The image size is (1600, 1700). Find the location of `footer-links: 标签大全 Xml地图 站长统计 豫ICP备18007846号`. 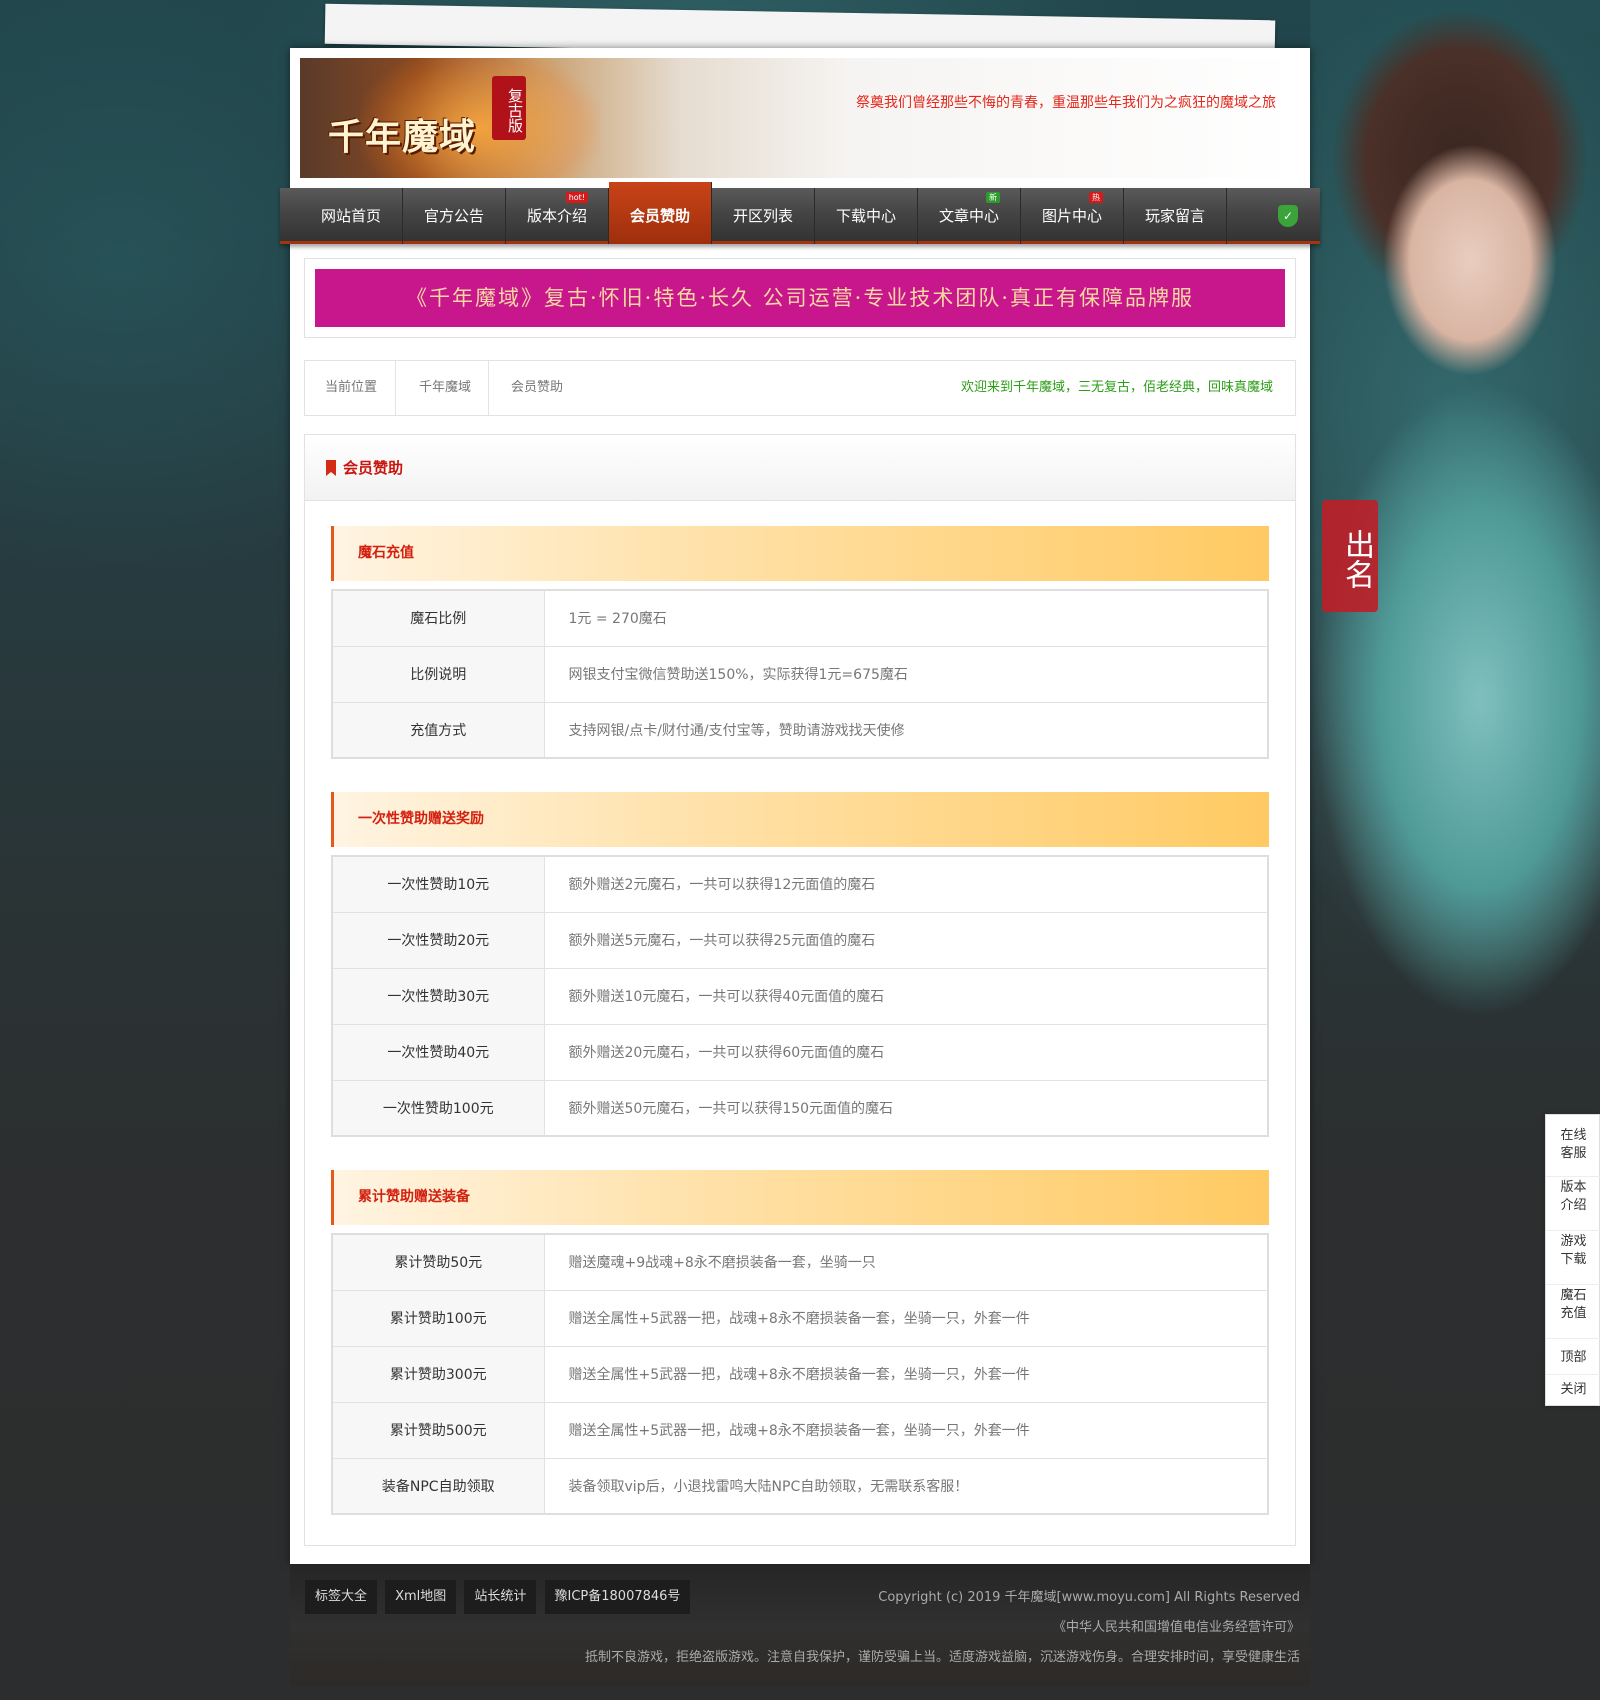

footer-links: 标签大全 Xml地图 站长统计 豫ICP备18007846号 is located at coordinates (499, 1597).